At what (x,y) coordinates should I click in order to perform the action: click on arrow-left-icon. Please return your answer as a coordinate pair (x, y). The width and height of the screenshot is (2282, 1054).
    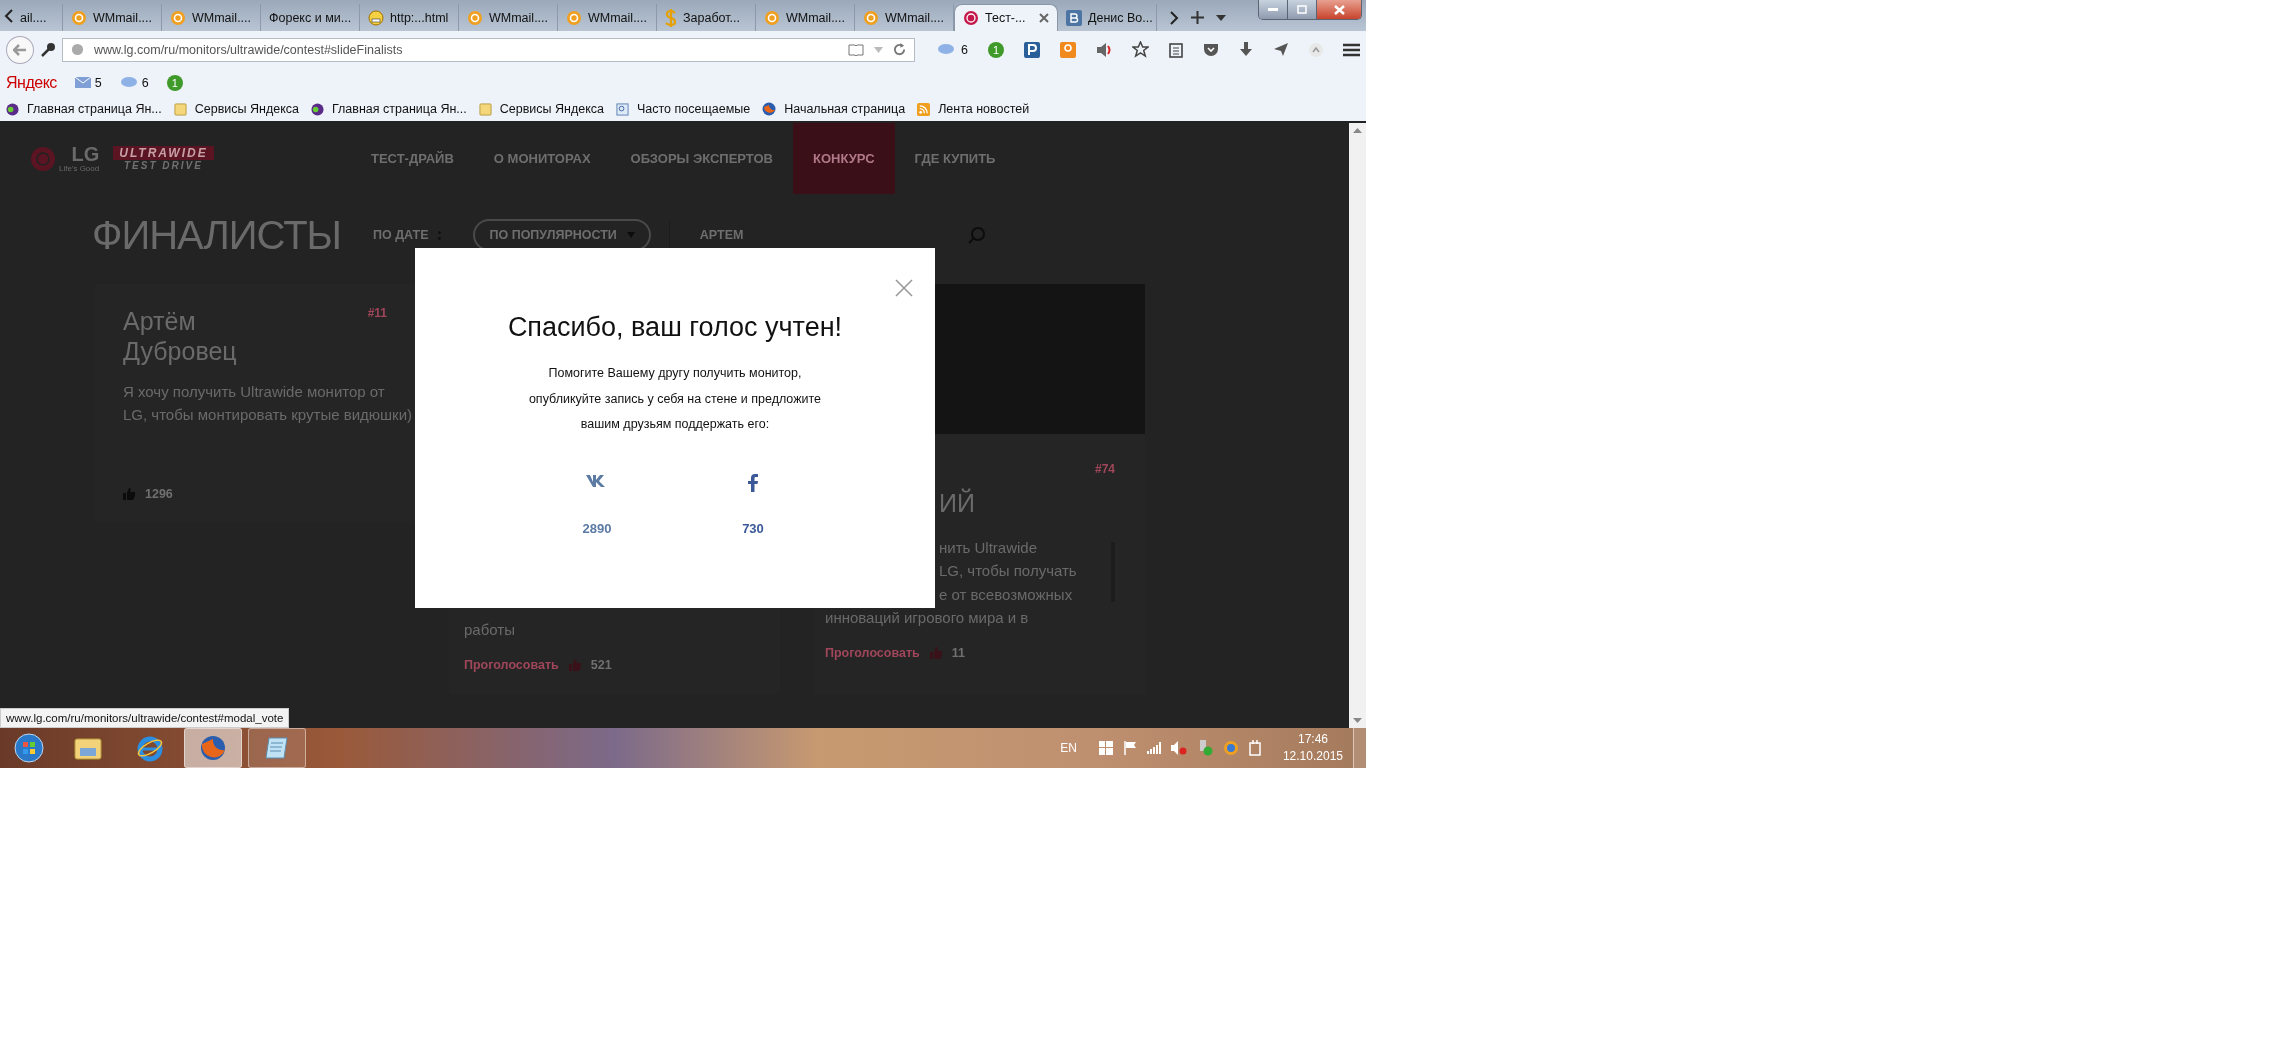
    Looking at the image, I should click on (20, 49).